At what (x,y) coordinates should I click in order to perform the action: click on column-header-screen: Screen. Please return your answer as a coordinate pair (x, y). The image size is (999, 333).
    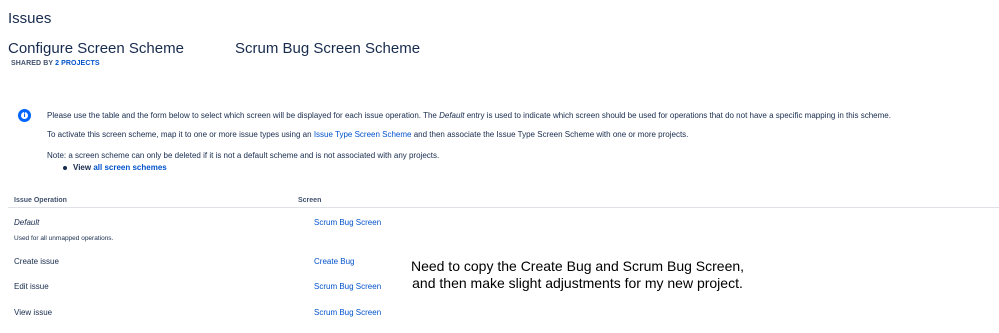
    Looking at the image, I should click on (310, 200).